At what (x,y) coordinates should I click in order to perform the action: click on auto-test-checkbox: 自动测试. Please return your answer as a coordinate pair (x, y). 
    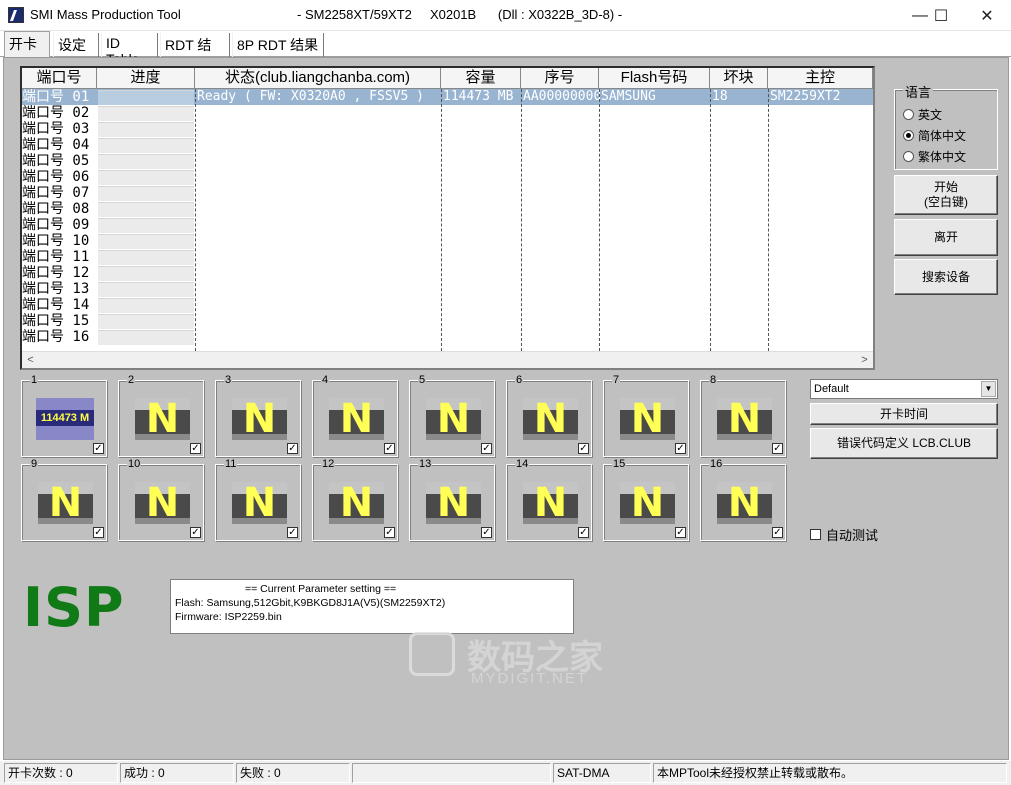
    Looking at the image, I should click on (844, 534).